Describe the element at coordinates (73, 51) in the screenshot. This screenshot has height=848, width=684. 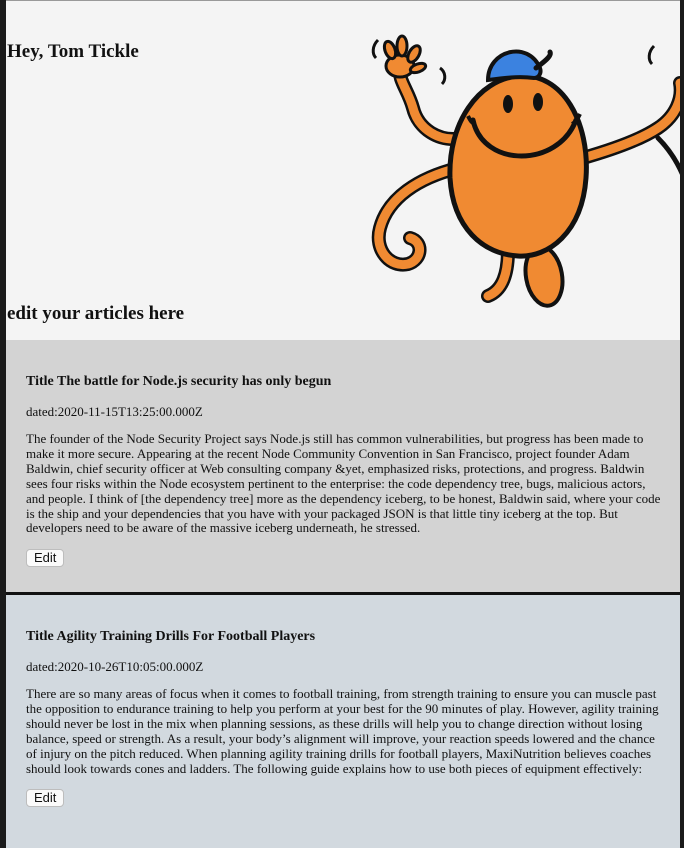
I see `greeting-heading: Hey, Tom Tickle` at that location.